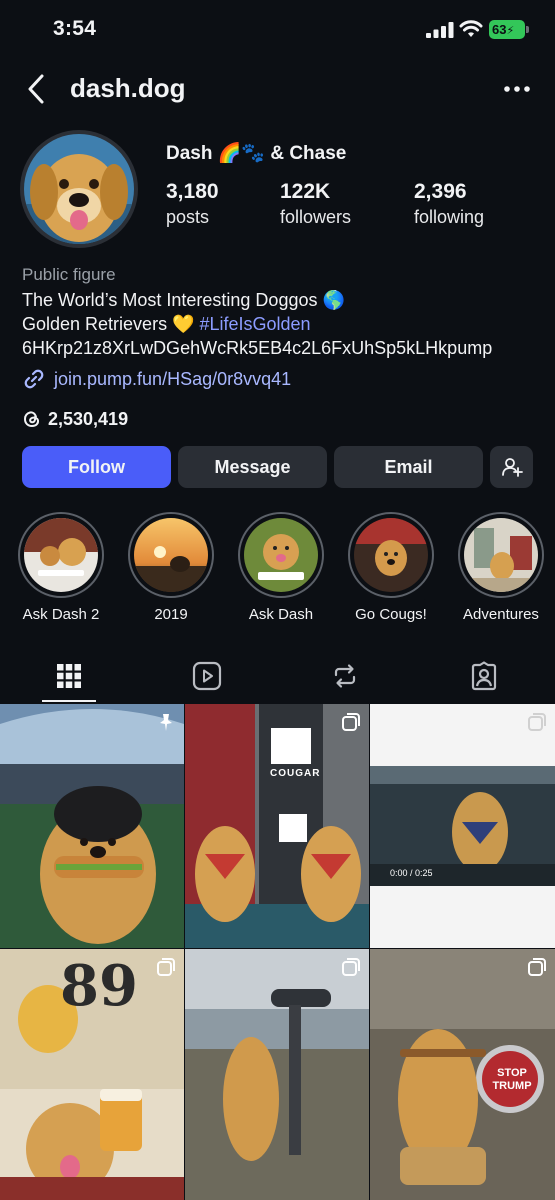  I want to click on tab-tagged, so click(484, 676).